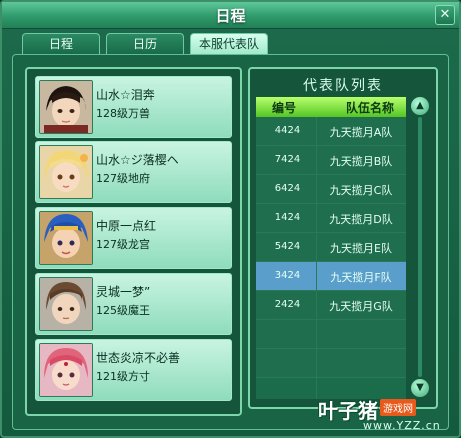 This screenshot has height=438, width=461. I want to click on player-name: 中原一点红, so click(126, 226).